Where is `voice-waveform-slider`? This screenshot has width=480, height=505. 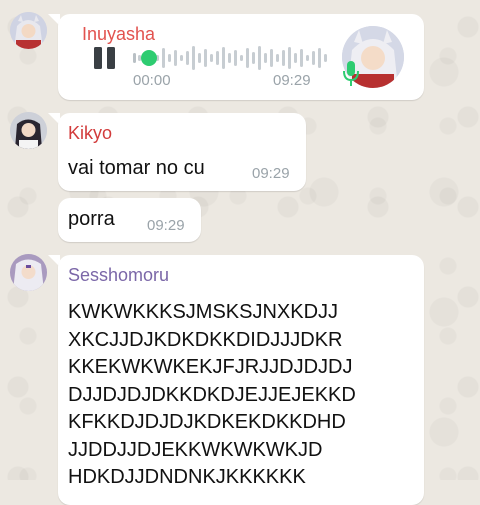 voice-waveform-slider is located at coordinates (232, 58).